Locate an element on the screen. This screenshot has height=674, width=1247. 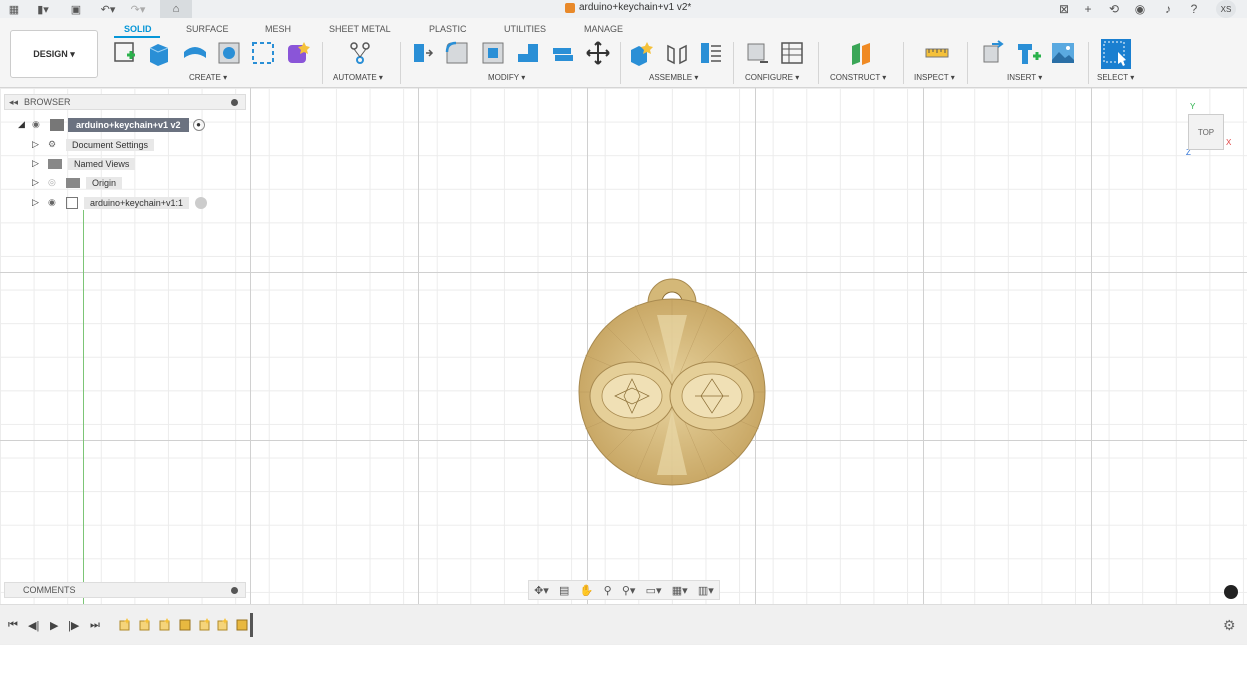
joint-icon is located at coordinates (677, 53).